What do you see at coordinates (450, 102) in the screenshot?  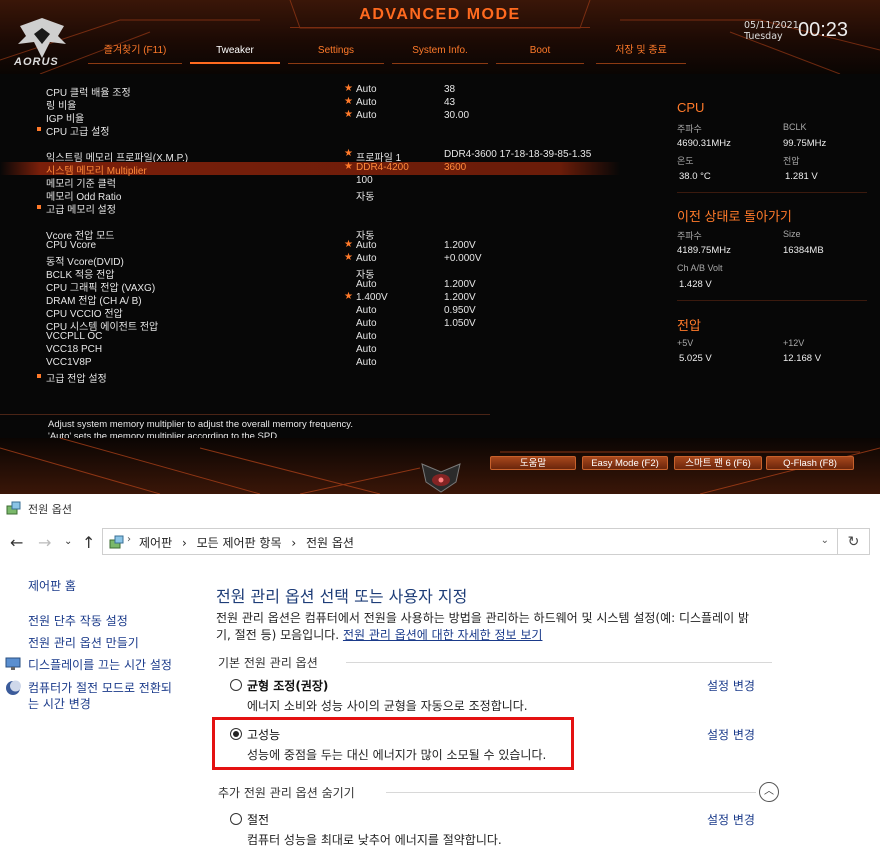 I see `setting-current-value: 43` at bounding box center [450, 102].